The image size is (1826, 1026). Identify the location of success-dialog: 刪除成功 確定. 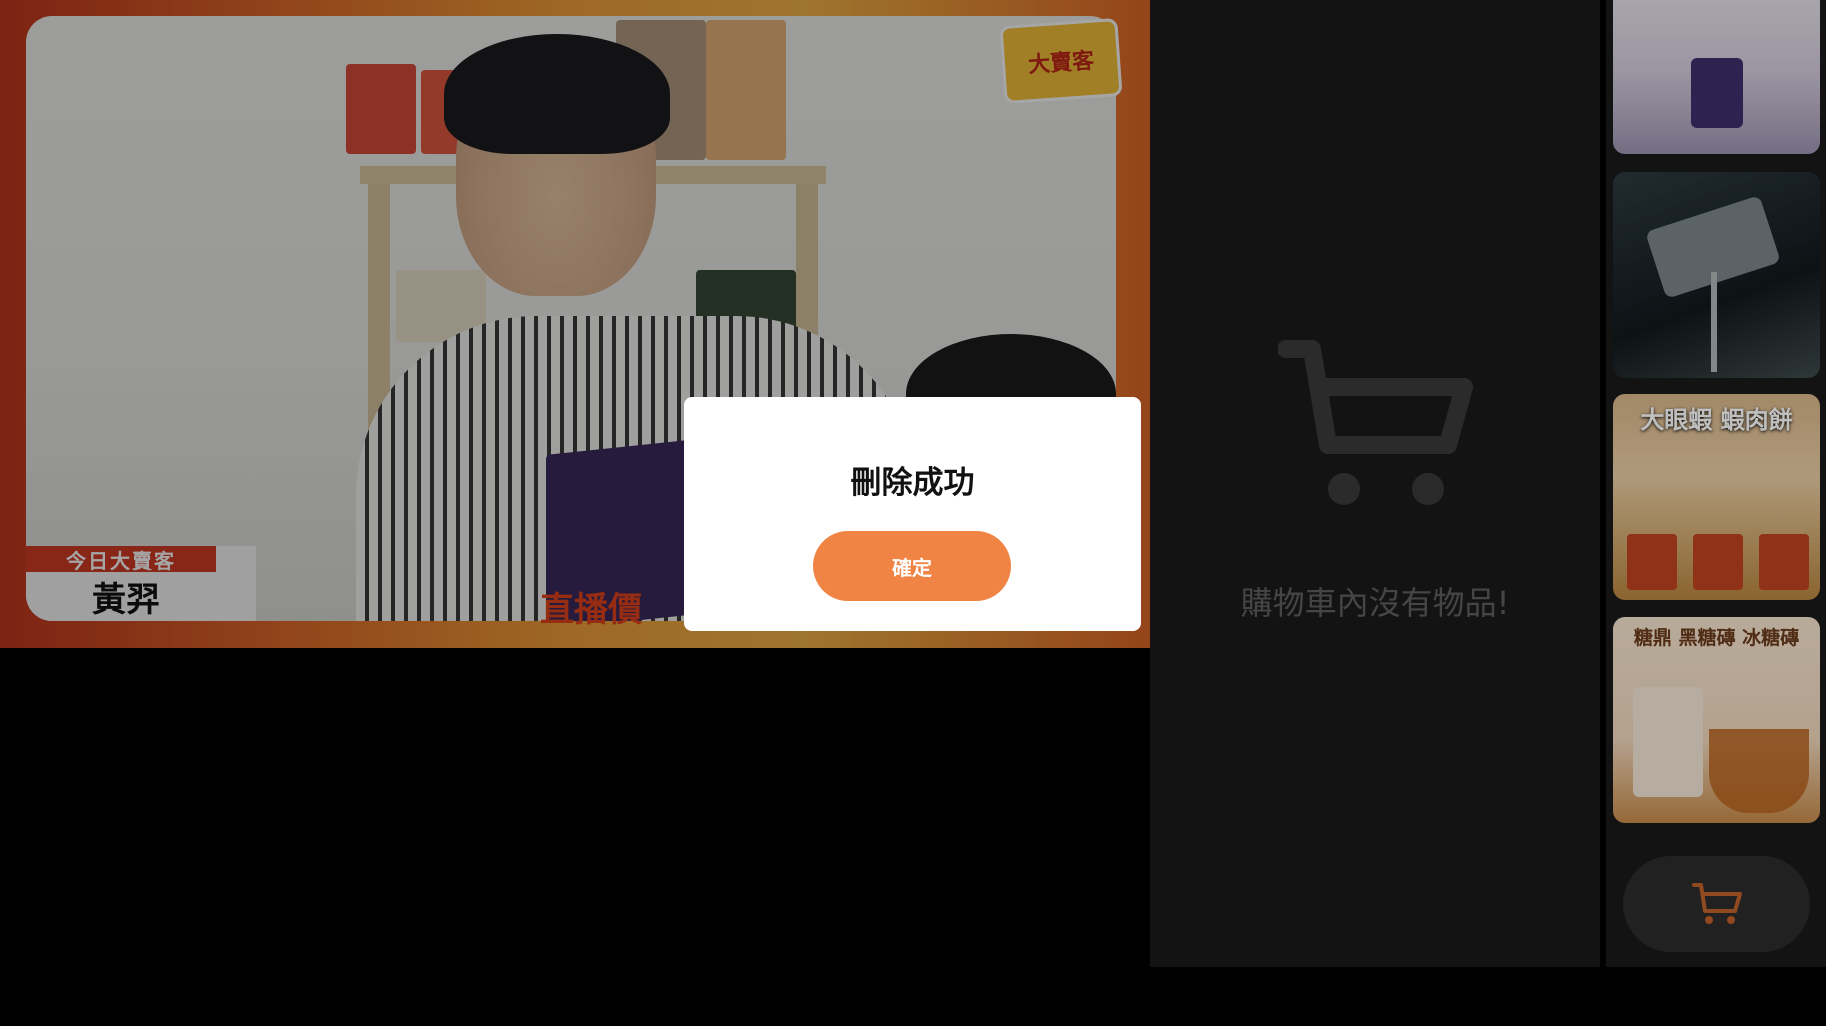
(912, 514).